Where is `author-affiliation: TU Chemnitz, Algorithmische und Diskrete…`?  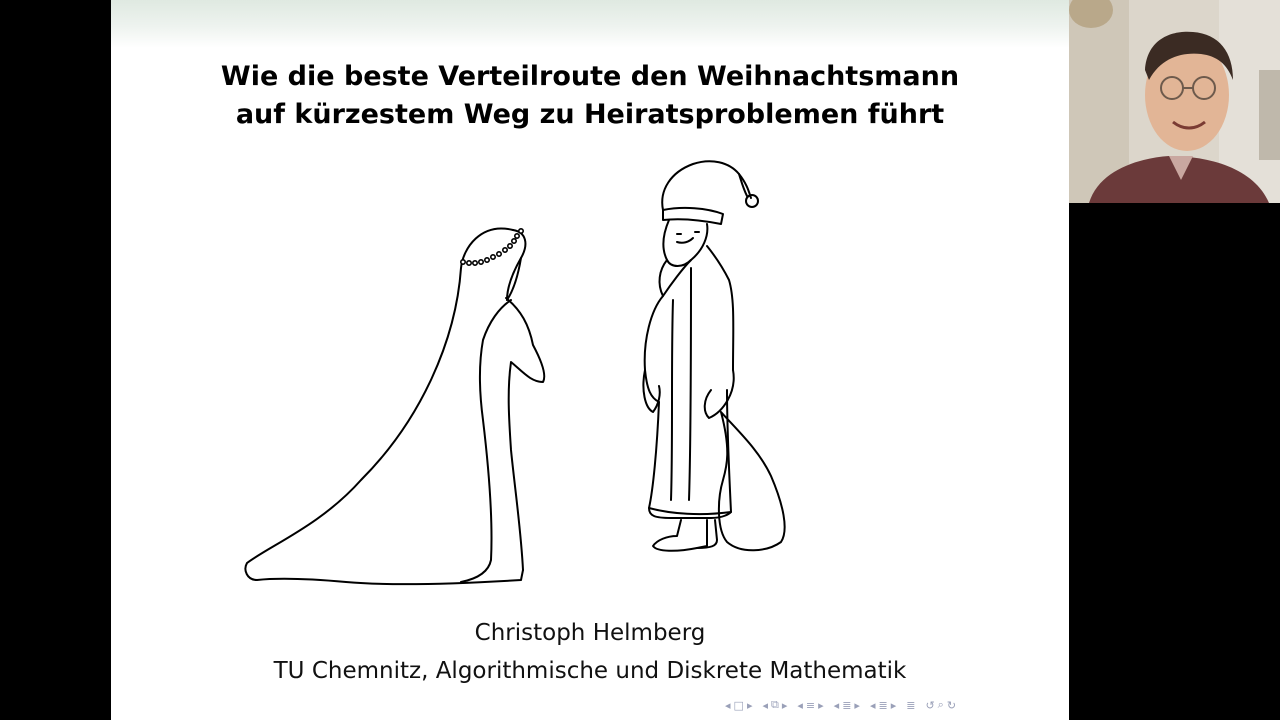 author-affiliation: TU Chemnitz, Algorithmische und Diskrete… is located at coordinates (590, 671).